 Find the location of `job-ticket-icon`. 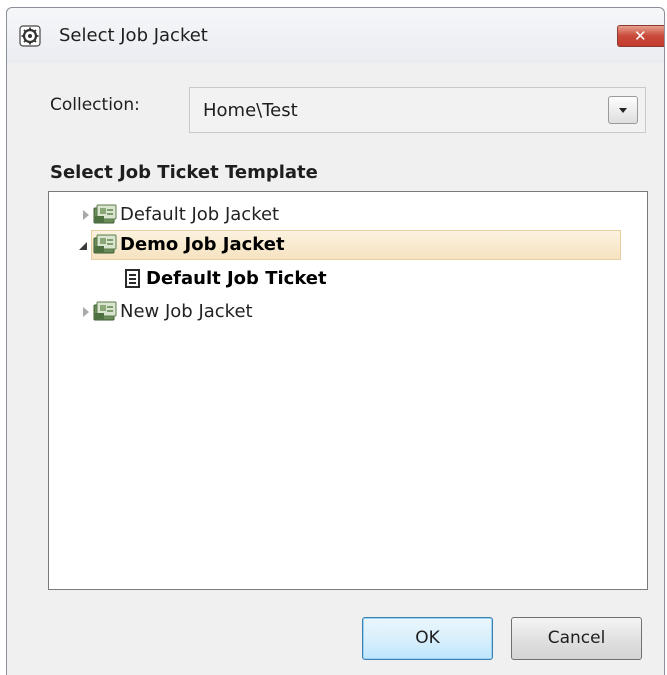

job-ticket-icon is located at coordinates (132, 278).